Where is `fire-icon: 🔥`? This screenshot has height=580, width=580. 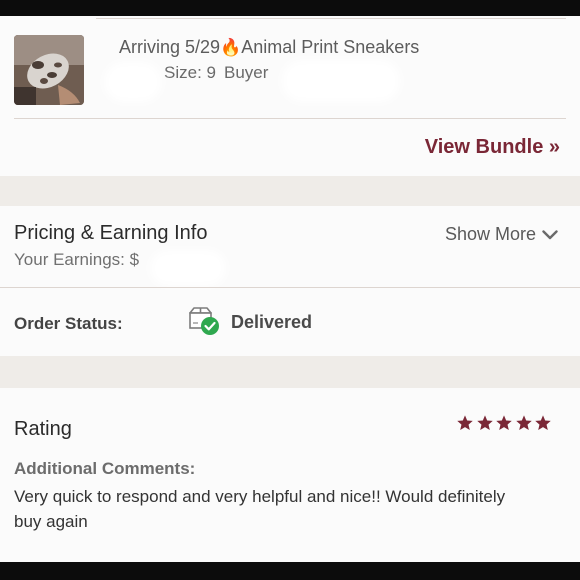 fire-icon: 🔥 is located at coordinates (231, 47).